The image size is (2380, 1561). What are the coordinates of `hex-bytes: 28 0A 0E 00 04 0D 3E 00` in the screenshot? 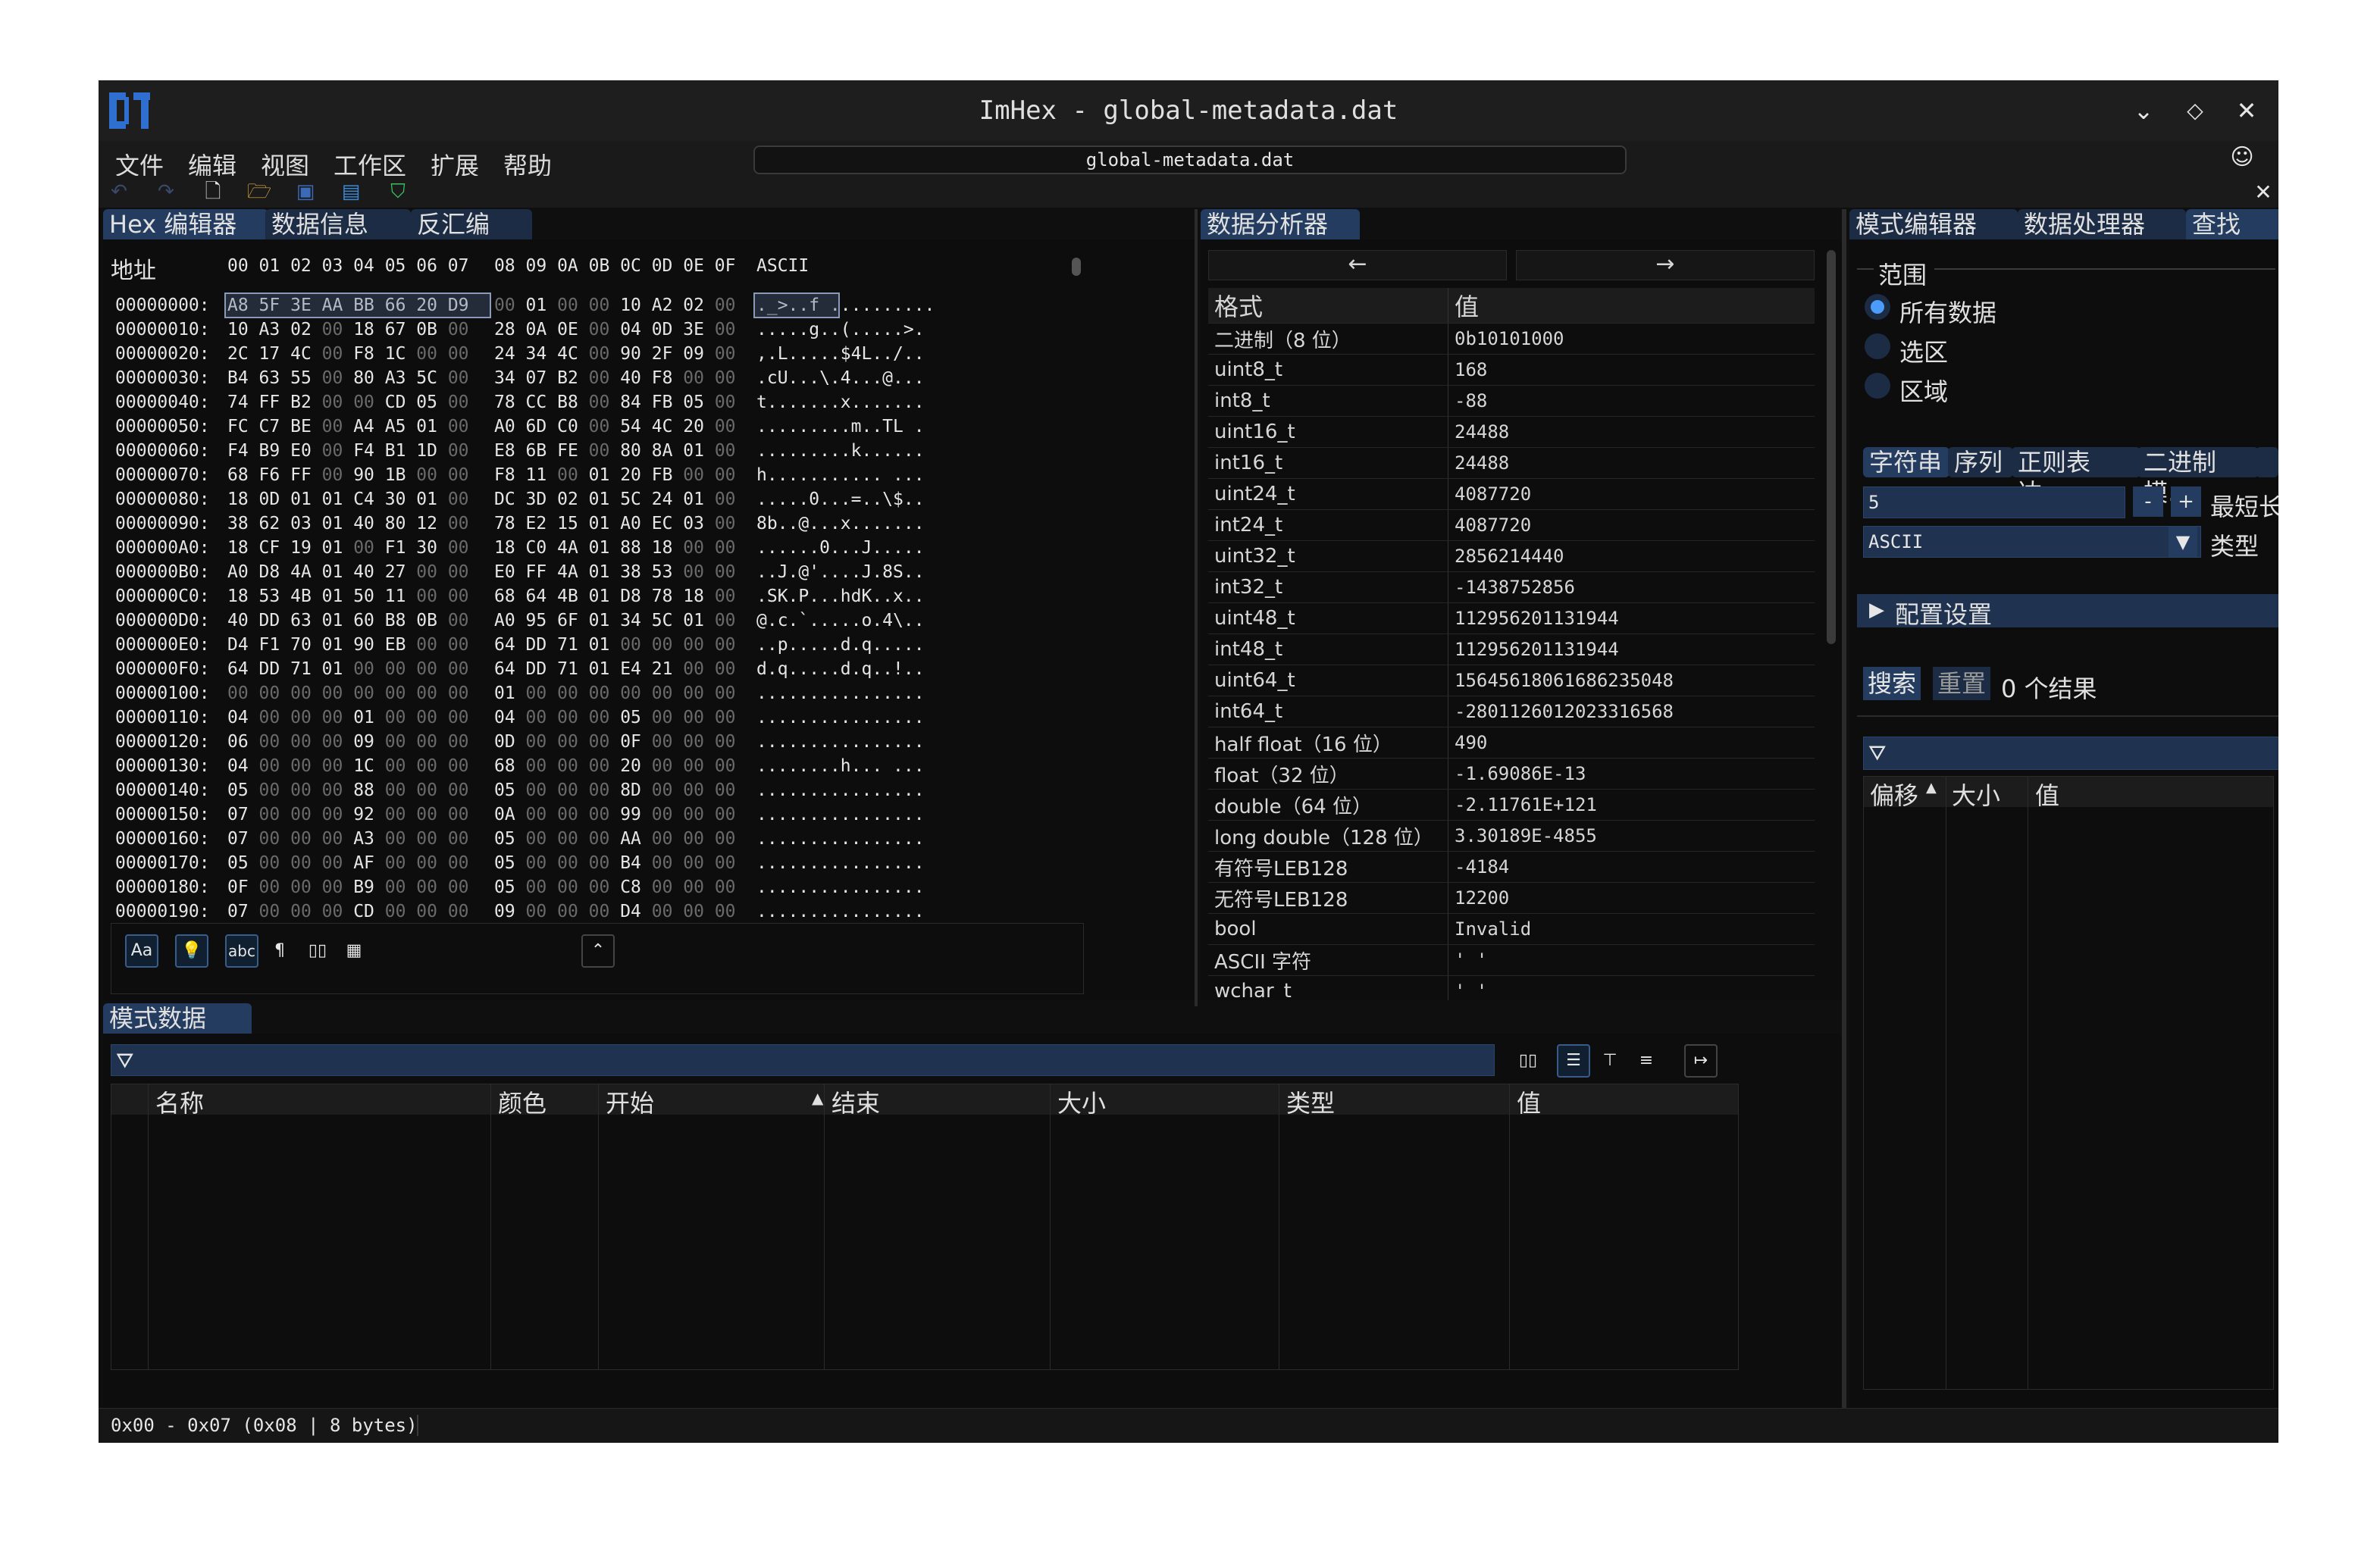 It's located at (615, 330).